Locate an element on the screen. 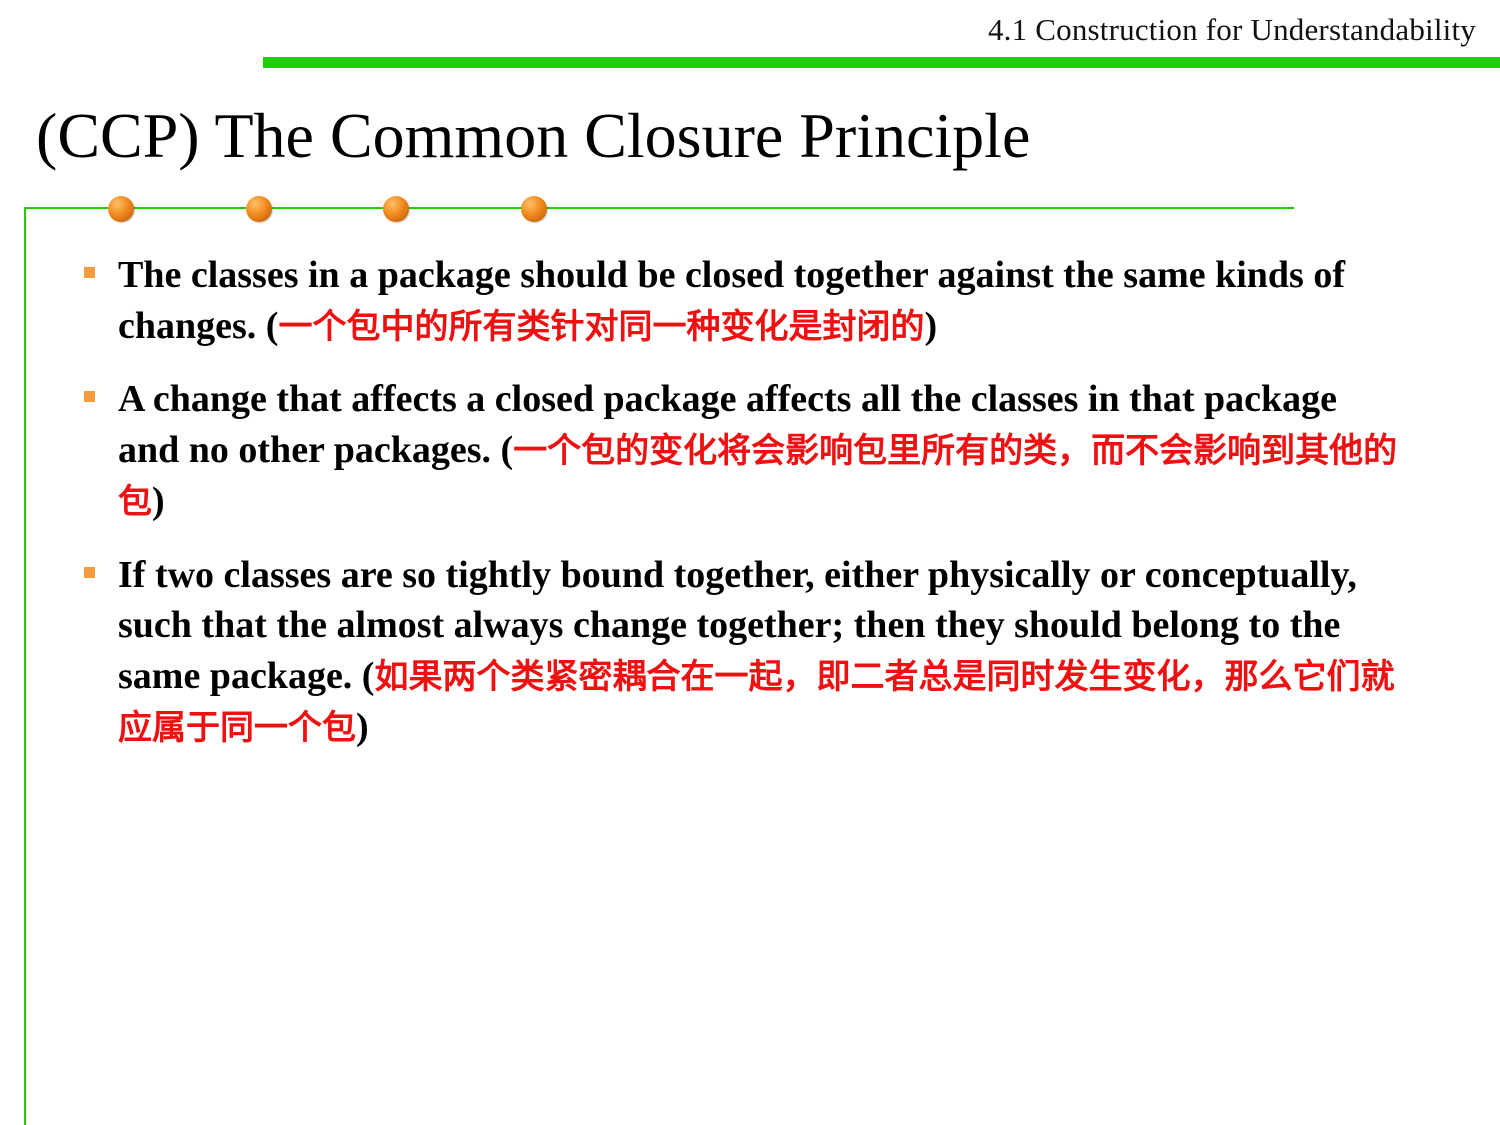 The height and width of the screenshot is (1125, 1500). slide-title: (CCP) The Common Closure Principle is located at coordinates (533, 135).